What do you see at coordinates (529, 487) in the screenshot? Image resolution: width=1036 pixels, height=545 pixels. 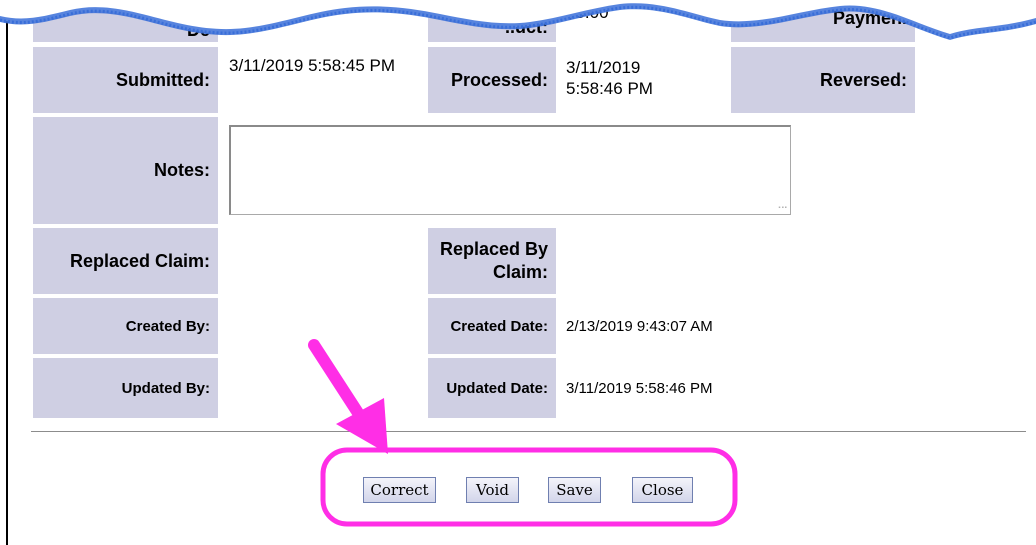 I see `highlight-box` at bounding box center [529, 487].